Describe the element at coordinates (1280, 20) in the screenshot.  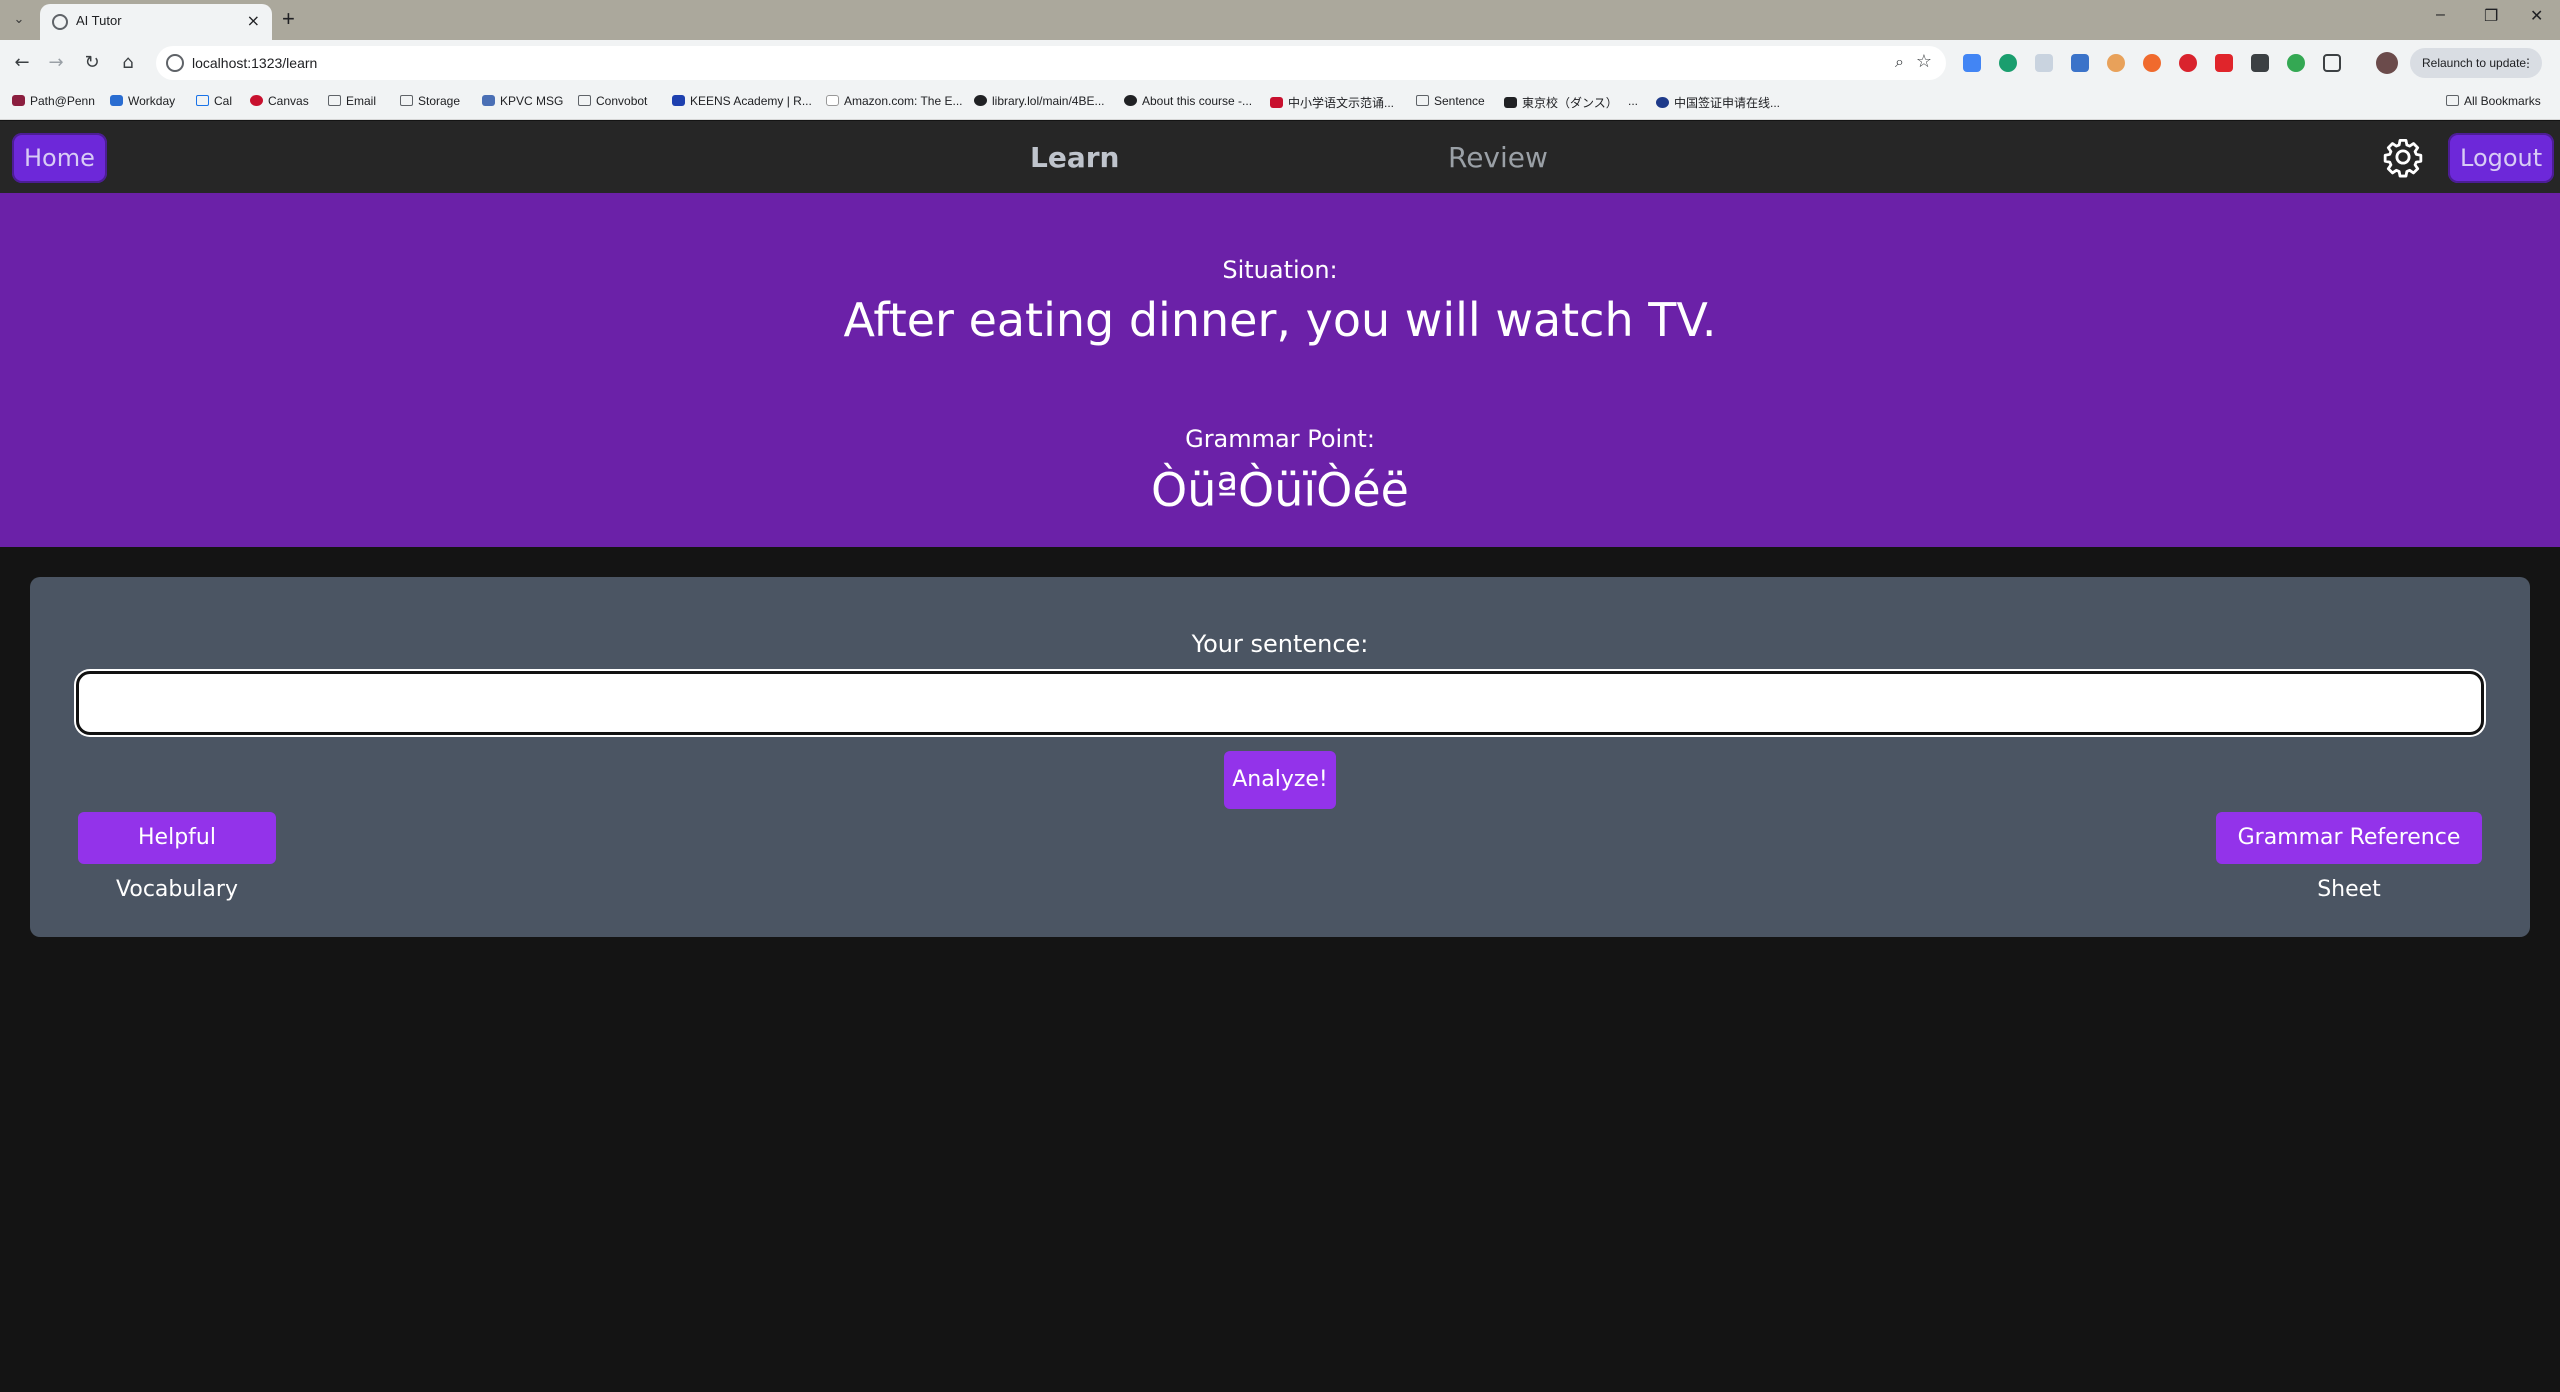
I see `browser-tab-bar: ⌄ AI Tutor × + – ❐ ✕` at that location.